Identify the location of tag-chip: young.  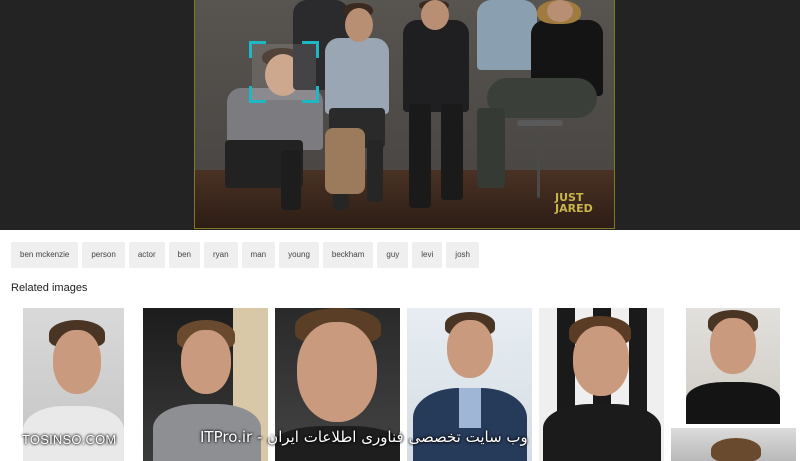
(299, 255).